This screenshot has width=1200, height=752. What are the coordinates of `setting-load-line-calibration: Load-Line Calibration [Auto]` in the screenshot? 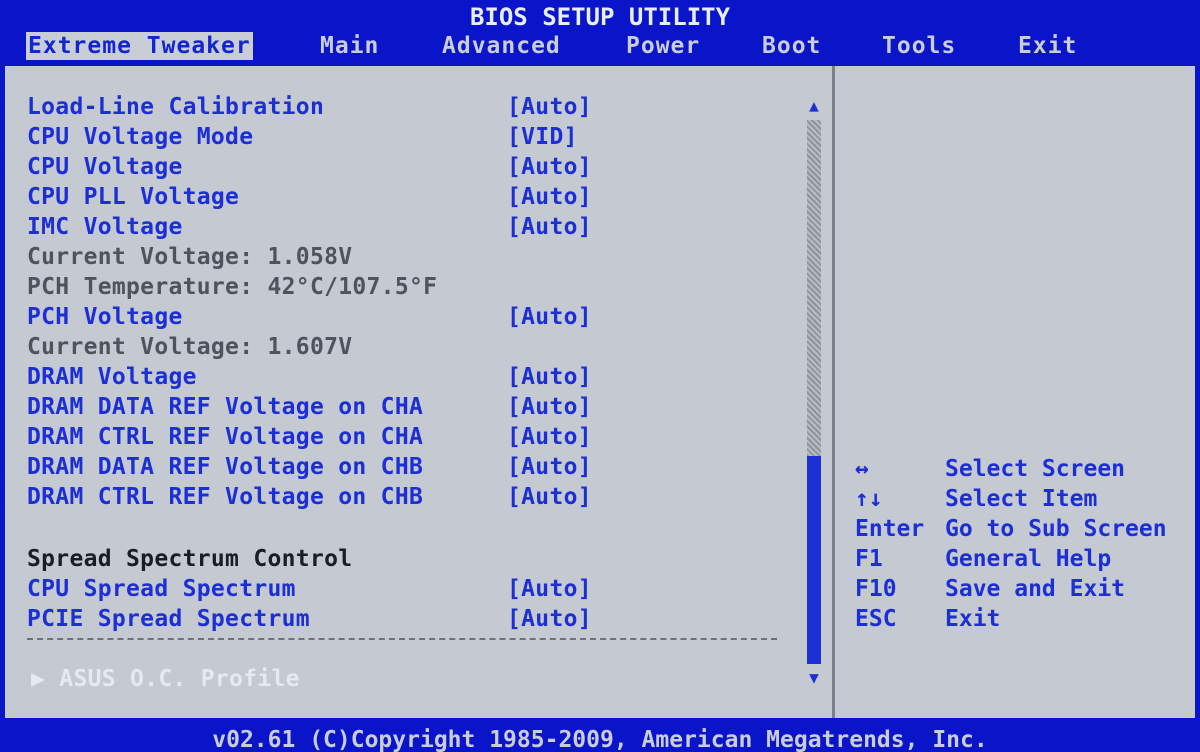 It's located at (309, 107).